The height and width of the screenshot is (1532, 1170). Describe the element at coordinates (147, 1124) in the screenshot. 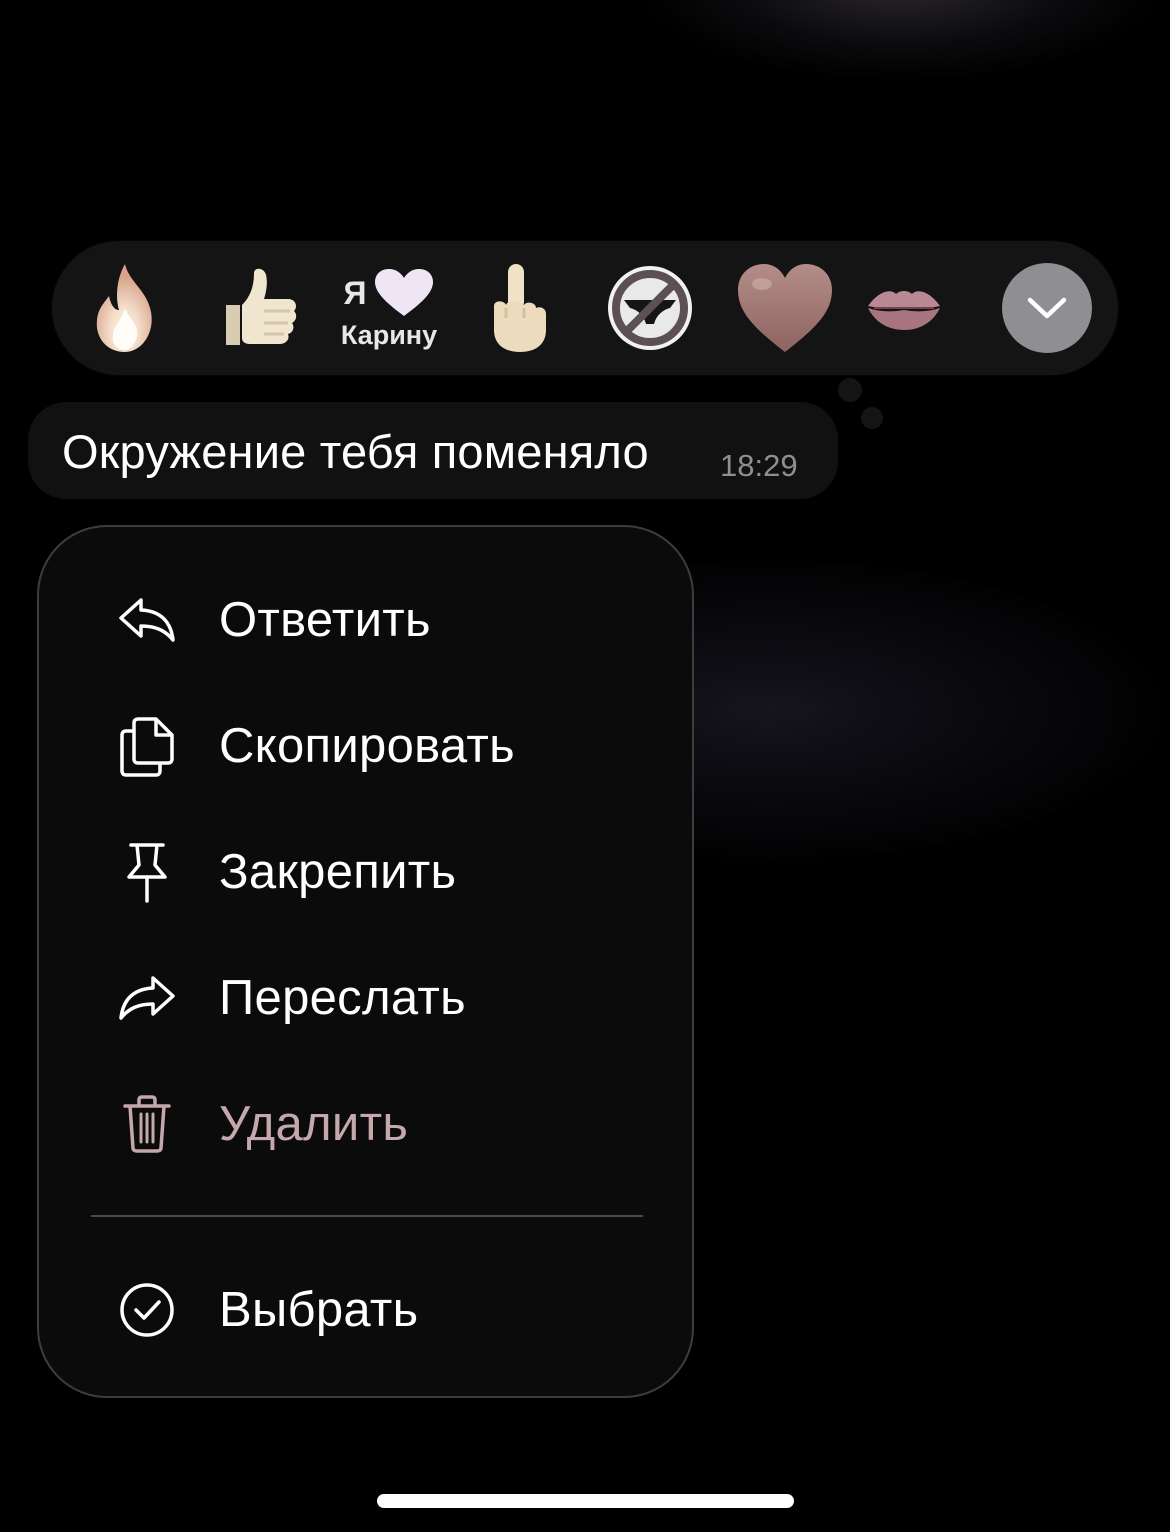

I see `trash-icon` at that location.